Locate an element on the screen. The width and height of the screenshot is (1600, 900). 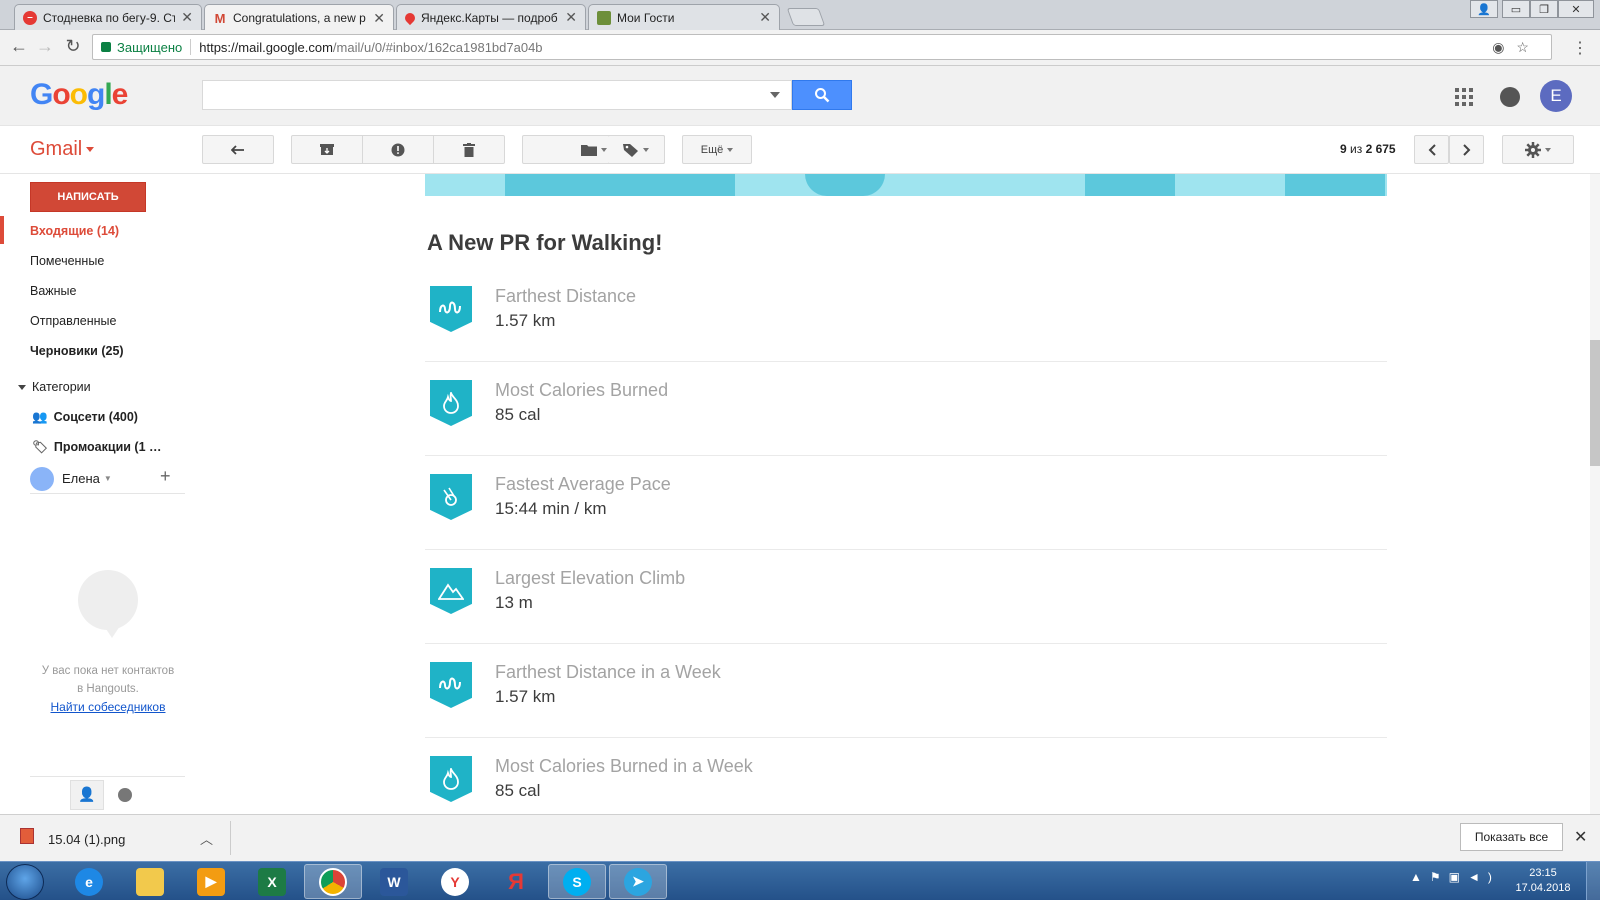
chevron-up-icon: ︿ is located at coordinates (206, 838).